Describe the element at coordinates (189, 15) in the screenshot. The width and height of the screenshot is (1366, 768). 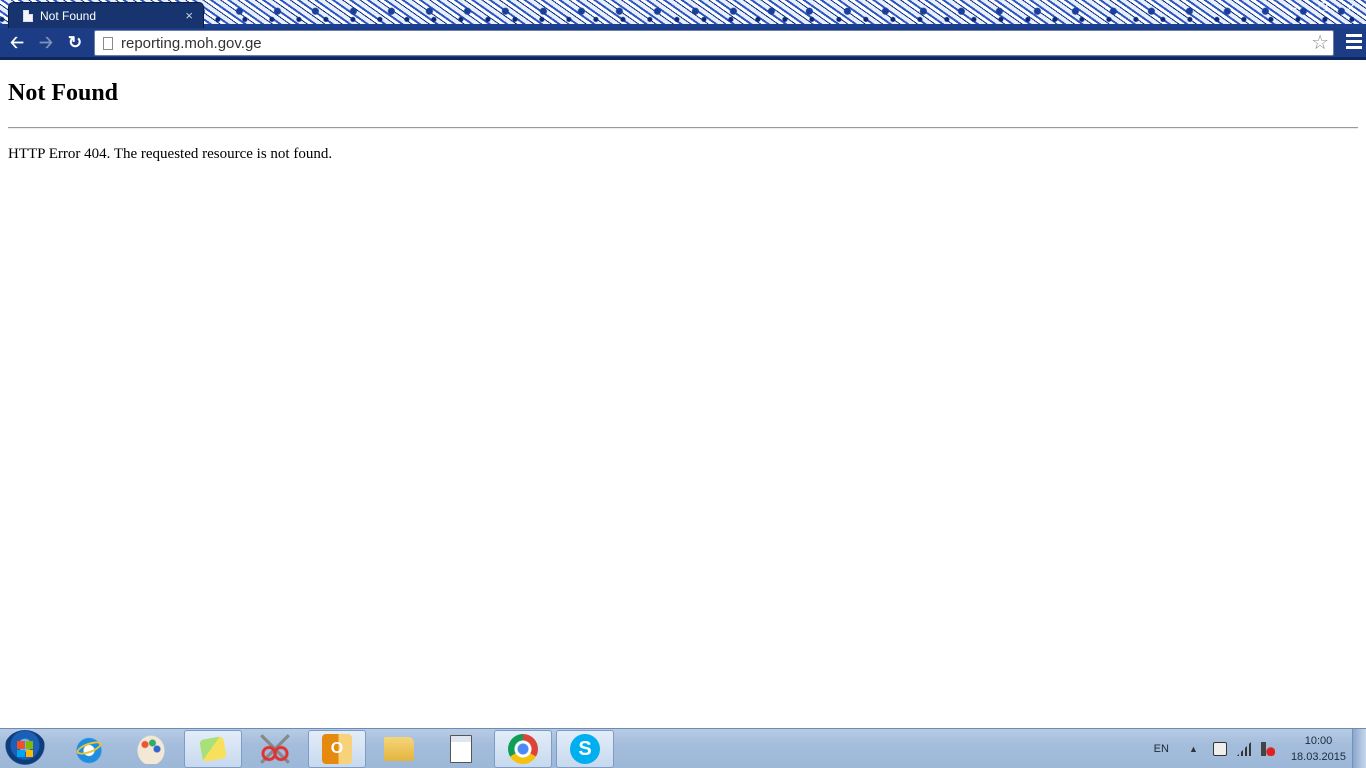
I see `close-tab-icon: ×` at that location.